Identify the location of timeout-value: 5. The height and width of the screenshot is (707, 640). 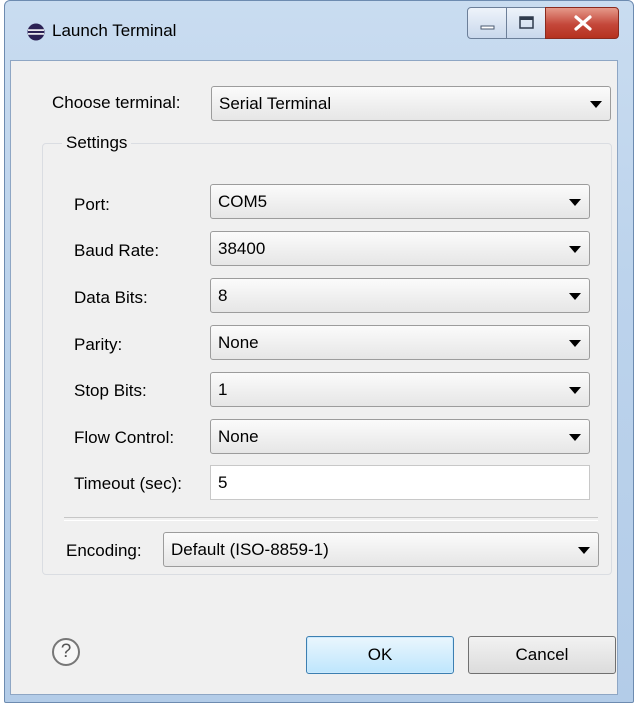
(223, 482).